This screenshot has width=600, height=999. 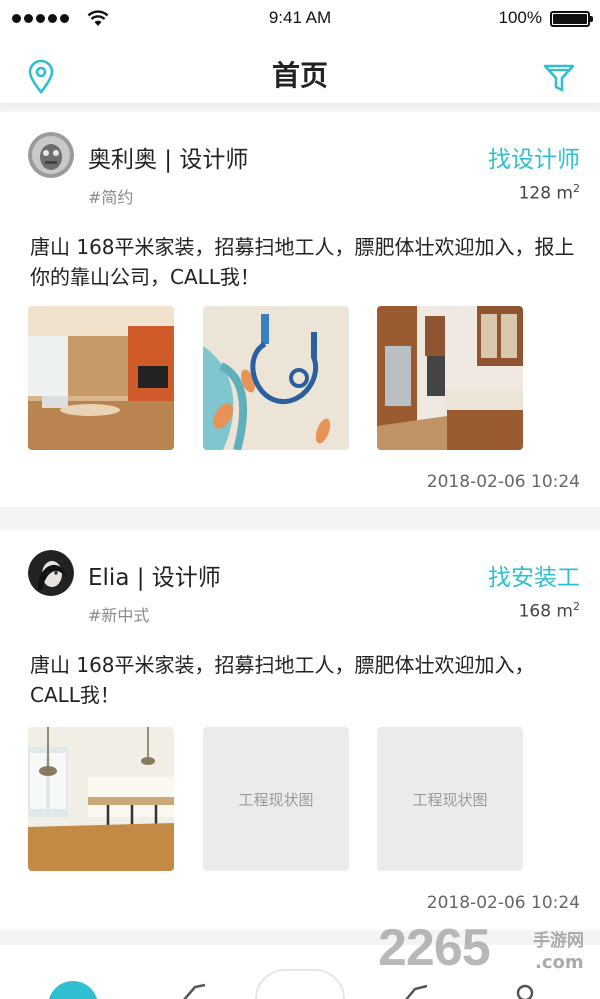 I want to click on find-installer-button: 找安装工, so click(x=534, y=575).